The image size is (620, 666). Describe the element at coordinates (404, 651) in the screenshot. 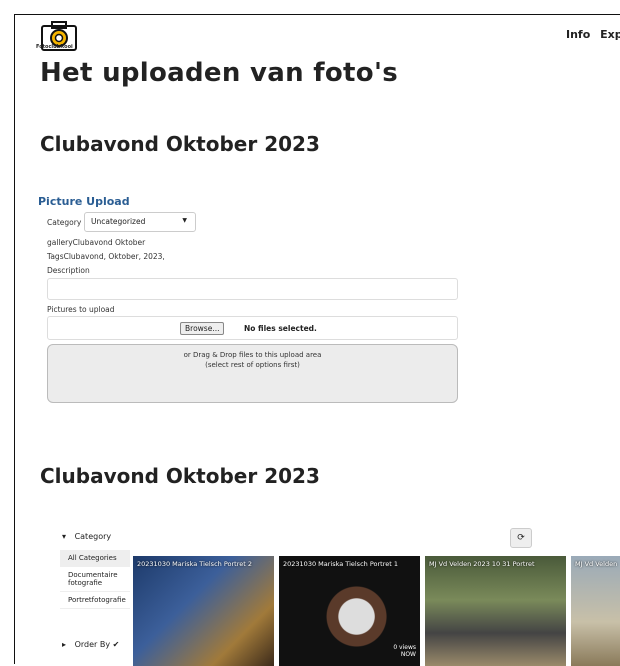

I see `thumb-views: 0 views NOW` at that location.